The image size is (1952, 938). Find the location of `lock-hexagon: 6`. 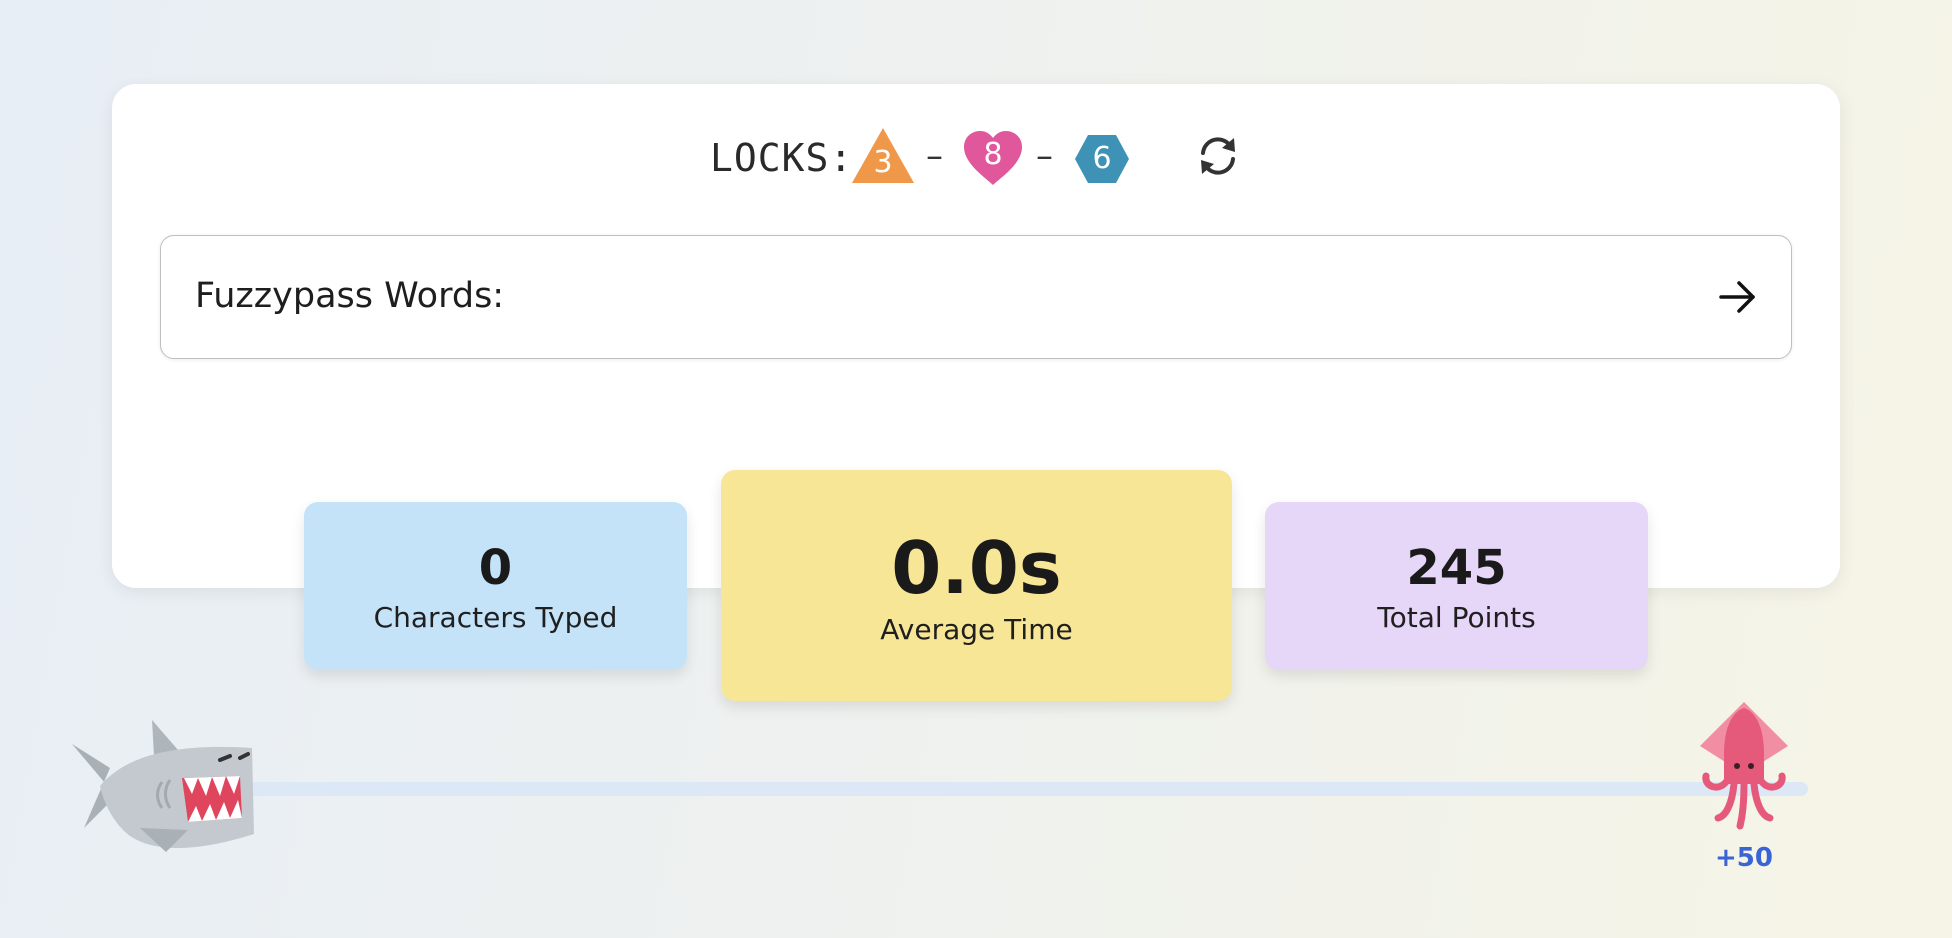

lock-hexagon: 6 is located at coordinates (1102, 159).